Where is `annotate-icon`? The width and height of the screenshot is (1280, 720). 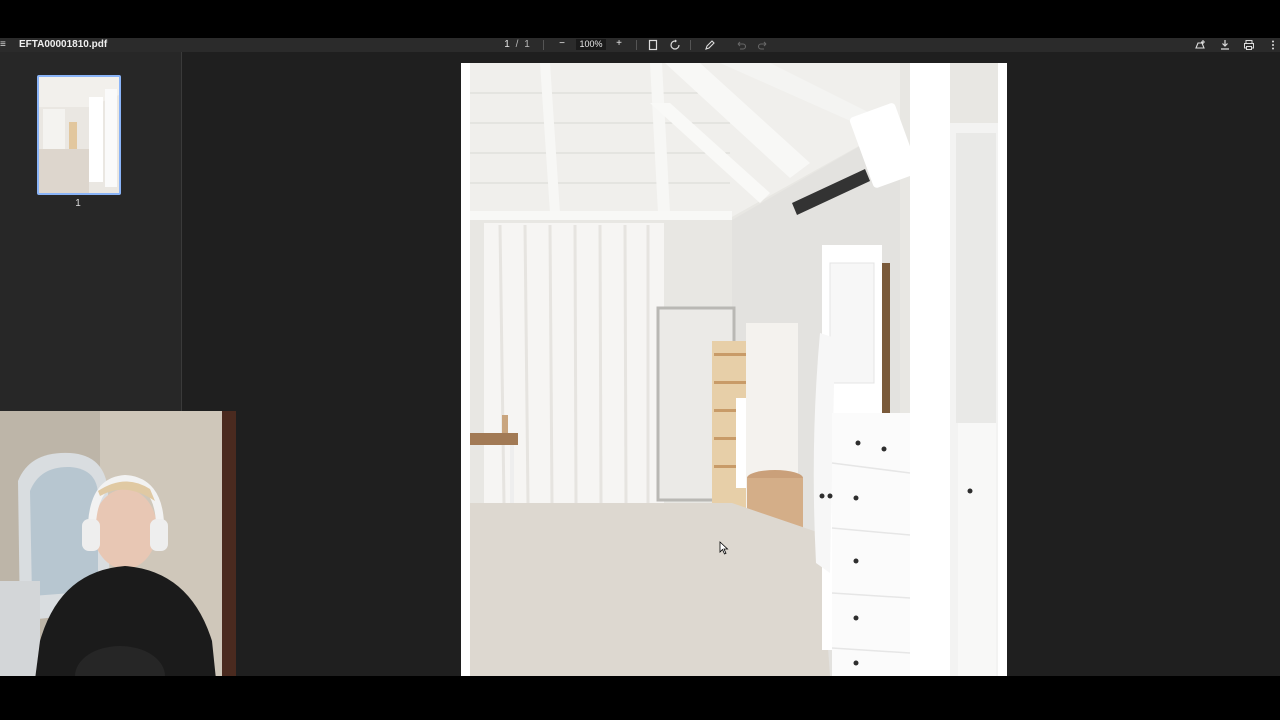 annotate-icon is located at coordinates (710, 45).